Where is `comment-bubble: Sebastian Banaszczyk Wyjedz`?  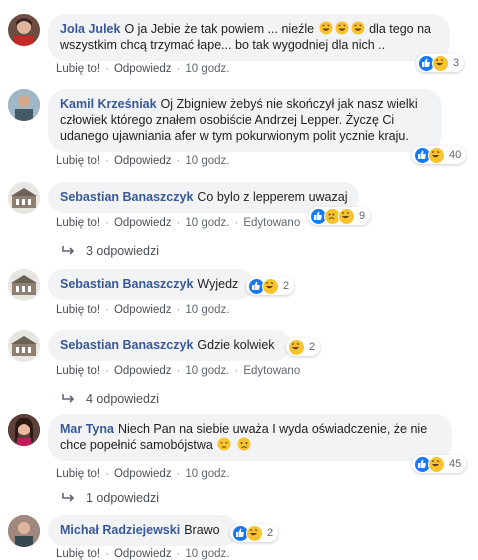 comment-bubble: Sebastian Banaszczyk Wyjedz is located at coordinates (151, 284).